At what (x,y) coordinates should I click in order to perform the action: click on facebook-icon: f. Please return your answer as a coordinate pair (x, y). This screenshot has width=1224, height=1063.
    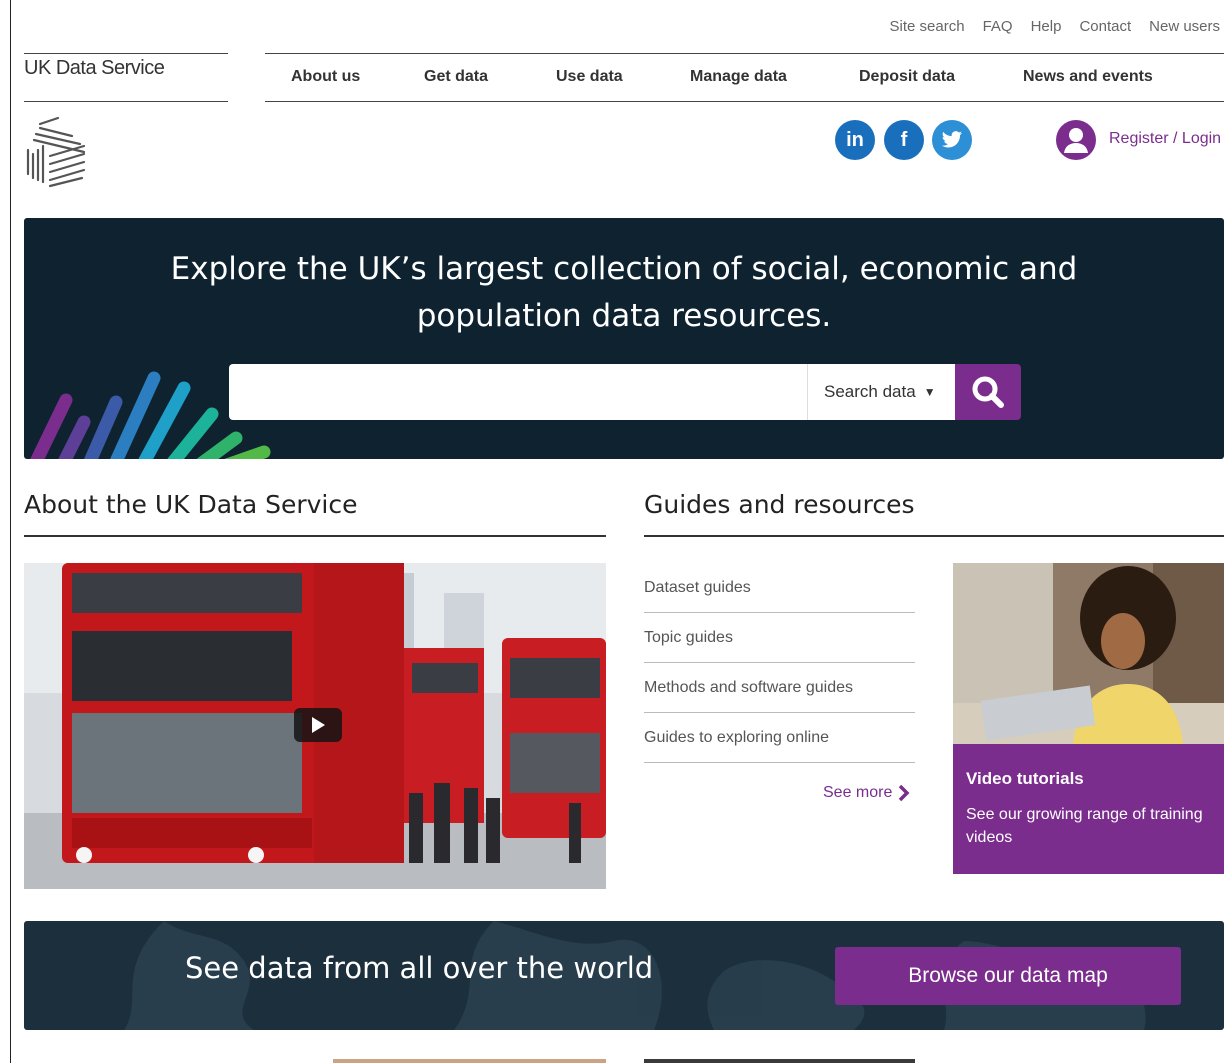
    Looking at the image, I should click on (904, 140).